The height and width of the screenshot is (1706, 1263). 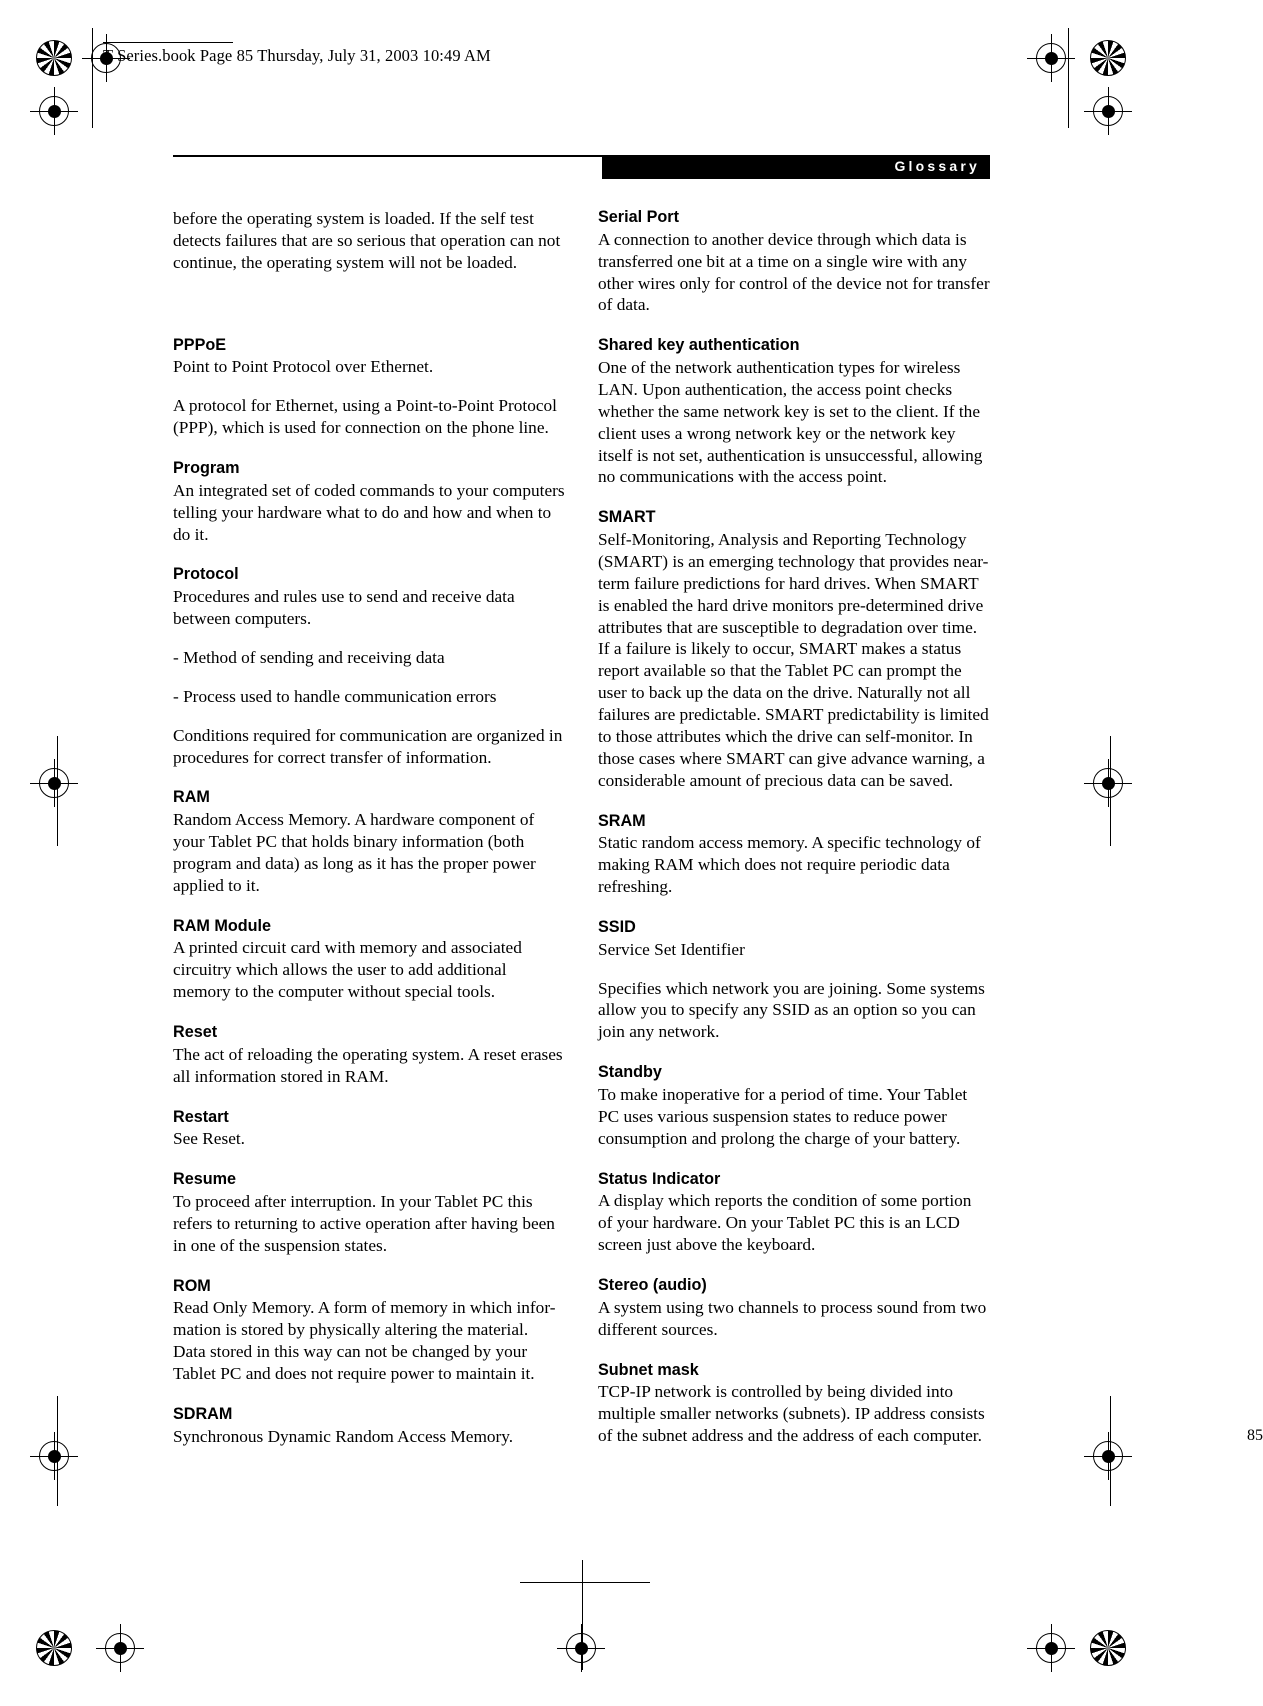 What do you see at coordinates (92, 78) in the screenshot?
I see `crop-line-left-top` at bounding box center [92, 78].